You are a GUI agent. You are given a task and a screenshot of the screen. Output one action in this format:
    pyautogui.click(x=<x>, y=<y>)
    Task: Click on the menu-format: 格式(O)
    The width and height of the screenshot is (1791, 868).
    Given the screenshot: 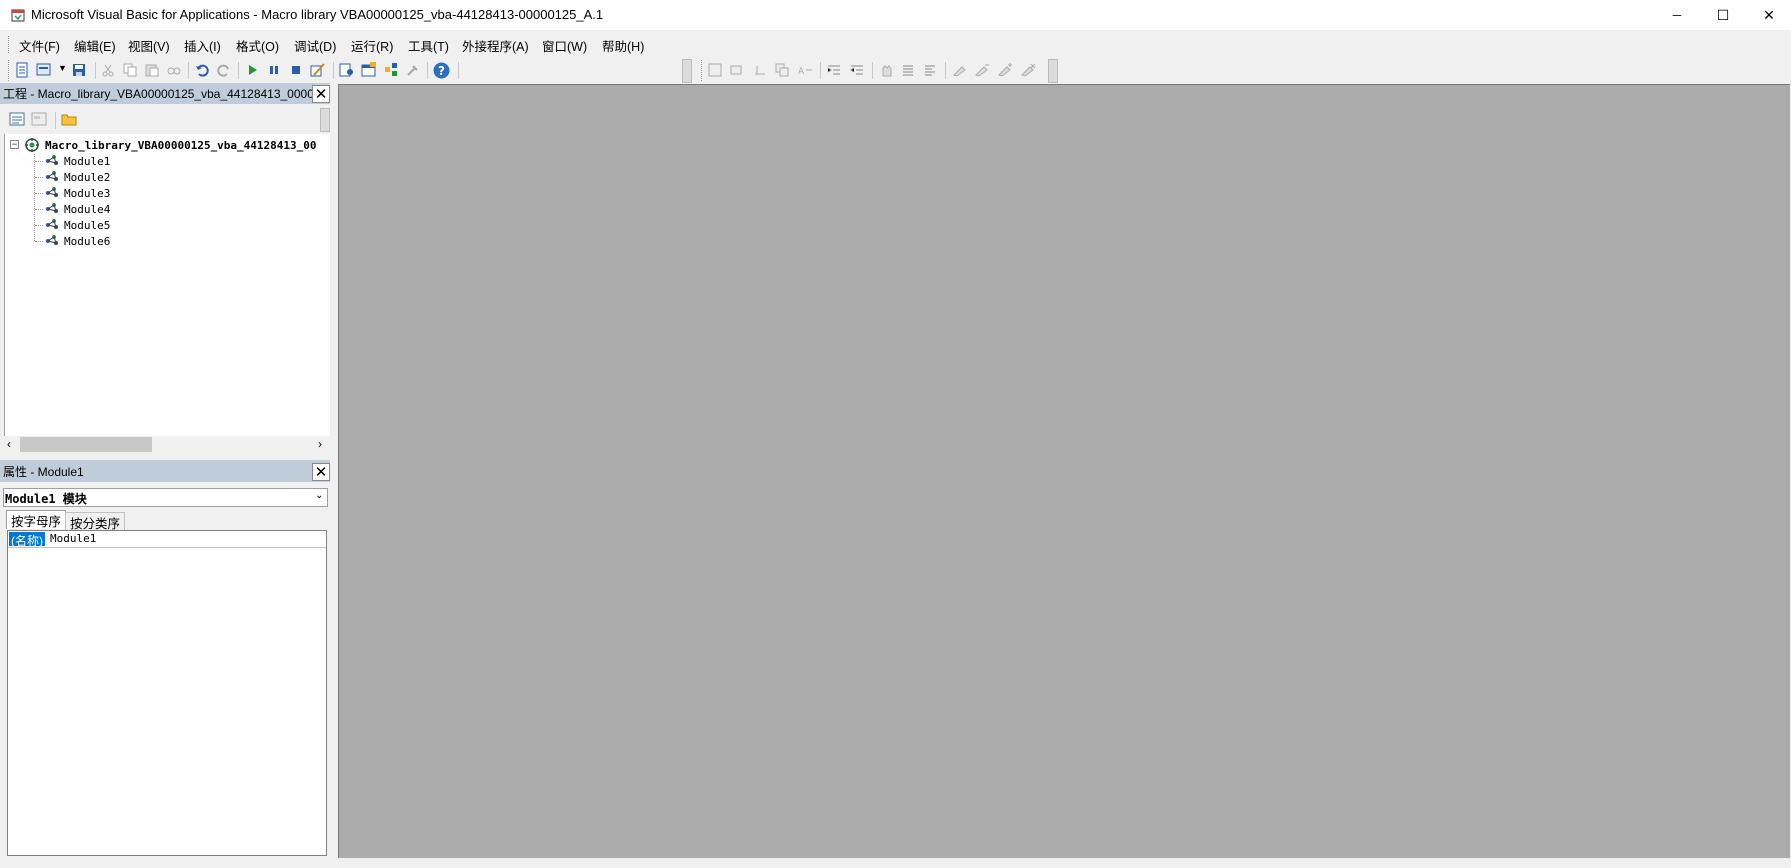 What is the action you would take?
    pyautogui.click(x=257, y=45)
    